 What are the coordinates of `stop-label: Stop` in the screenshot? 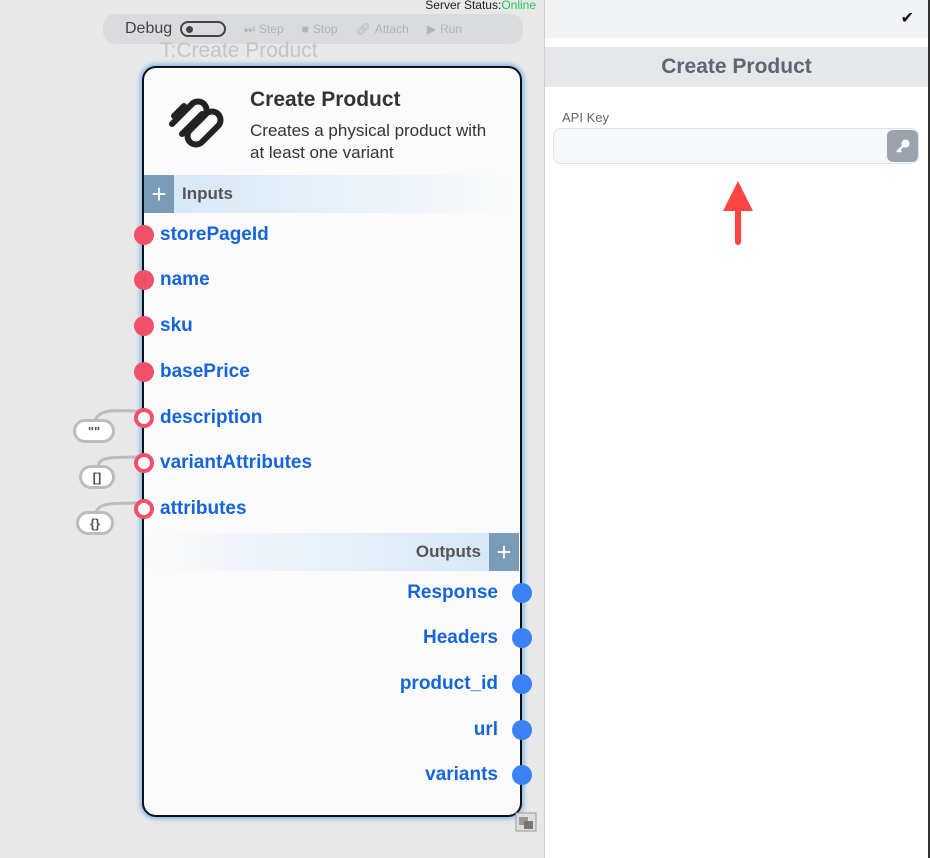 It's located at (325, 29).